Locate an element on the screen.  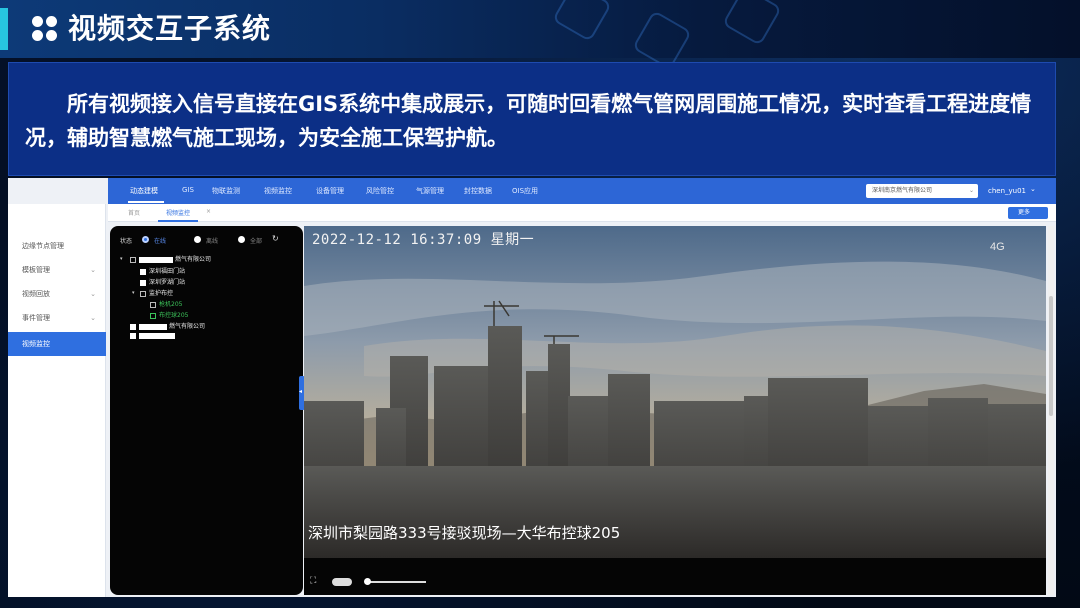
video-timestamp: 2022-12-12 16:37:09 星期一 is located at coordinates (423, 240).